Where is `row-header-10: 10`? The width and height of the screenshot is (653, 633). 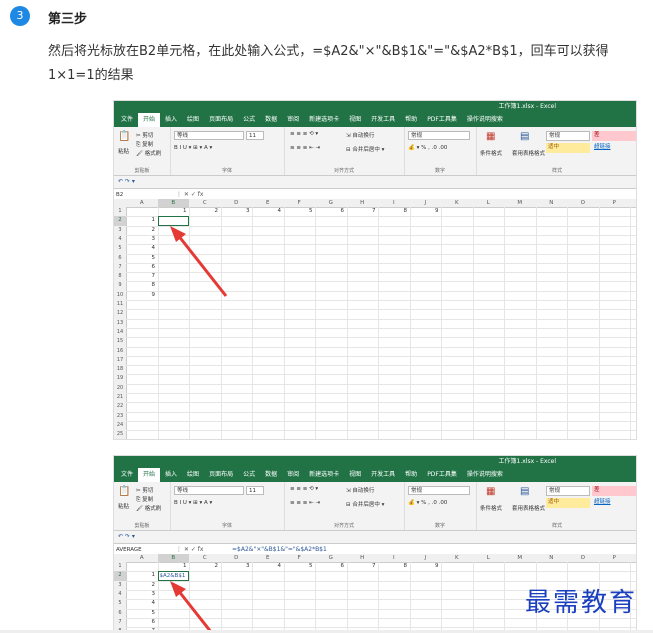 row-header-10: 10 is located at coordinates (120, 295).